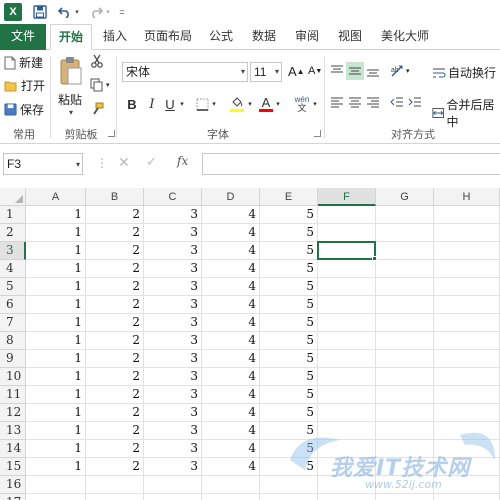 Image resolution: width=500 pixels, height=500 pixels. What do you see at coordinates (115, 287) in the screenshot?
I see `cell-b5: 2` at bounding box center [115, 287].